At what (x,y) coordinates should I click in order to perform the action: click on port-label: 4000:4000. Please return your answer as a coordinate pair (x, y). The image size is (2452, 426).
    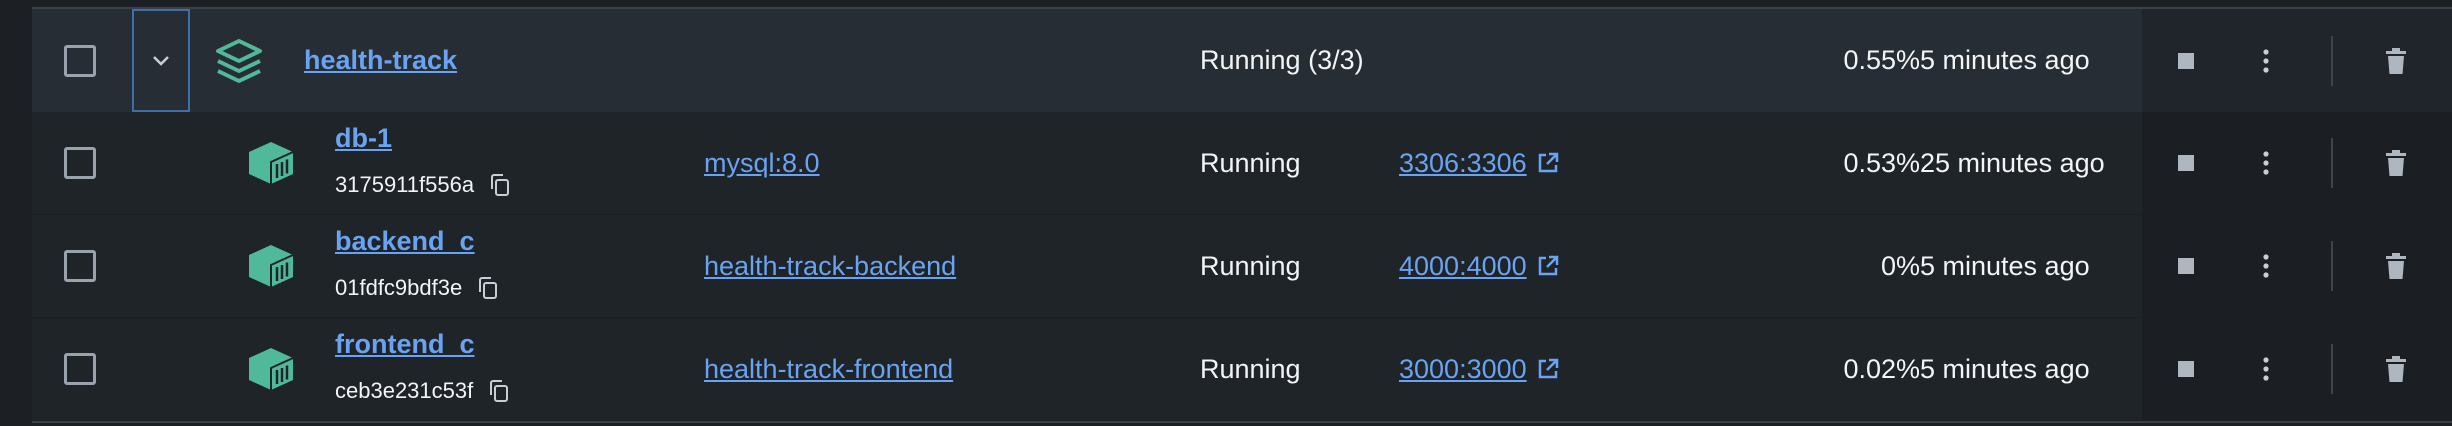
    Looking at the image, I should click on (1463, 266).